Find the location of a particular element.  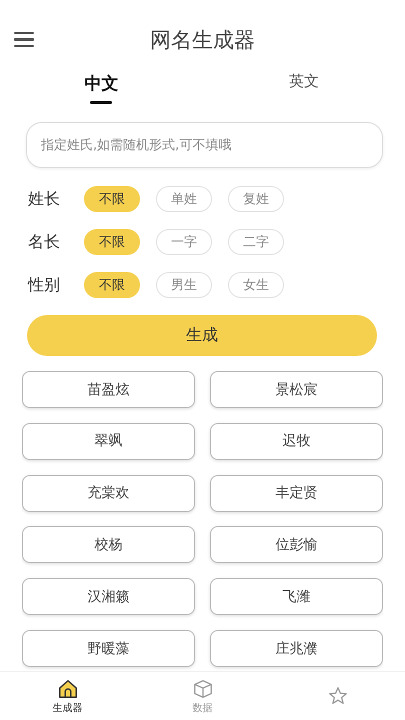

generate-button: 生成 is located at coordinates (202, 335).